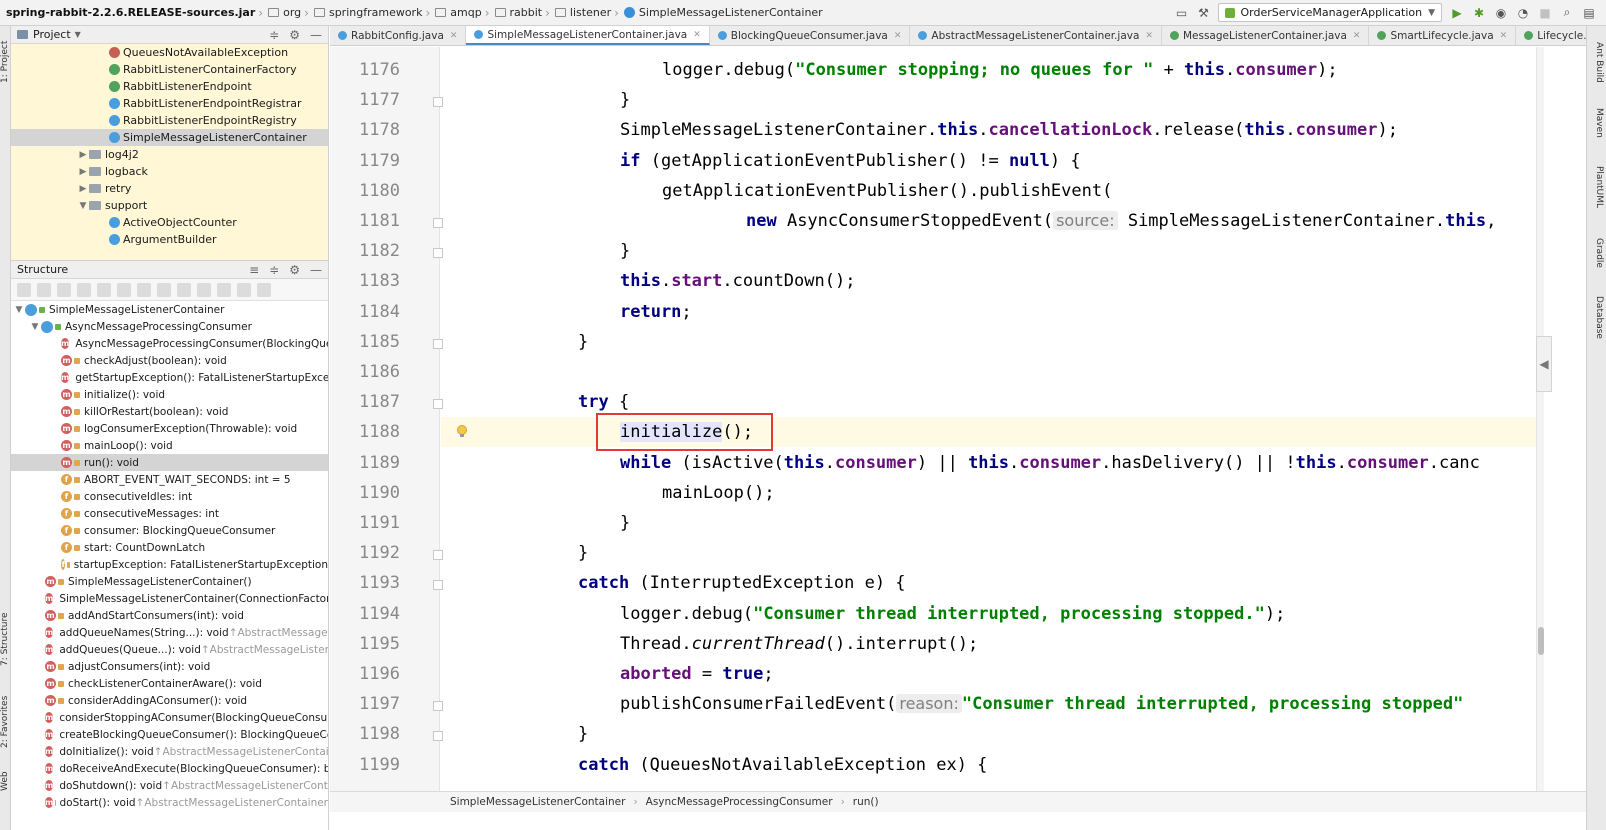 Image resolution: width=1606 pixels, height=830 pixels. Describe the element at coordinates (169, 479) in the screenshot. I see `structure-tree-item: f ABORT_EVENT_WAIT_SECONDS: int = 5` at that location.